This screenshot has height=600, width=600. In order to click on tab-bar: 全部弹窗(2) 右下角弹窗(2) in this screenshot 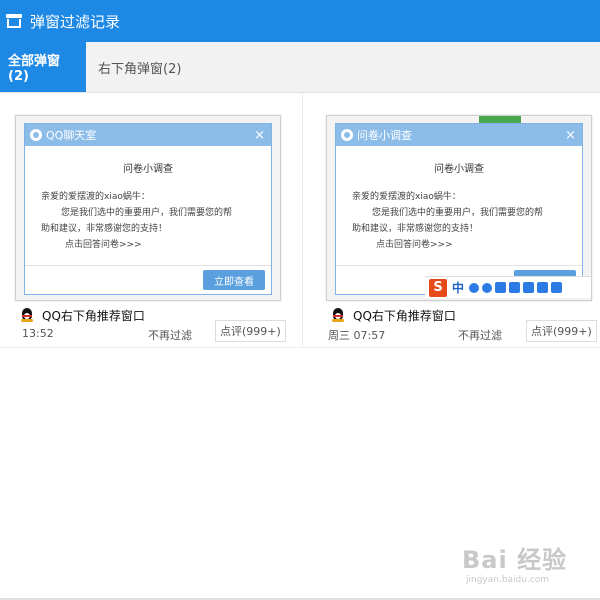, I will do `click(300, 67)`.